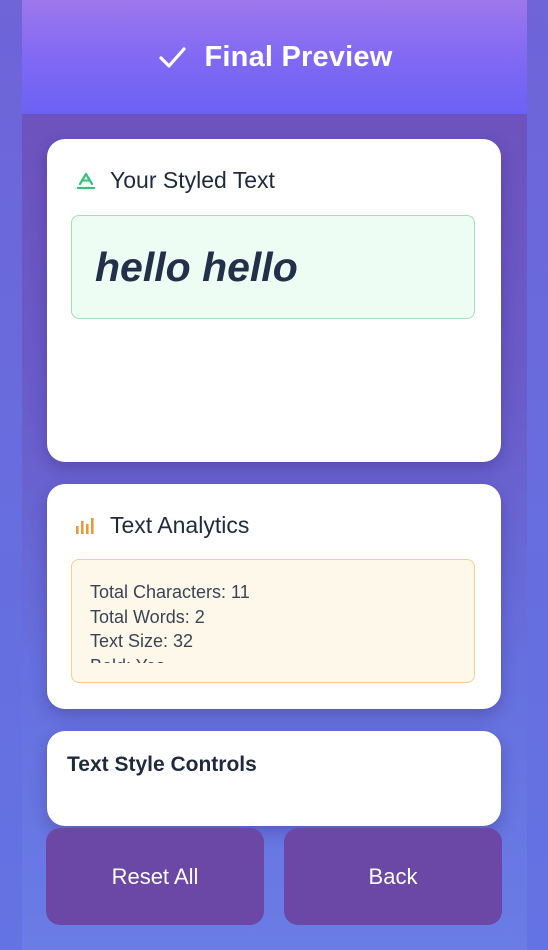  I want to click on stat-text-size: Text Size: 32, so click(142, 641).